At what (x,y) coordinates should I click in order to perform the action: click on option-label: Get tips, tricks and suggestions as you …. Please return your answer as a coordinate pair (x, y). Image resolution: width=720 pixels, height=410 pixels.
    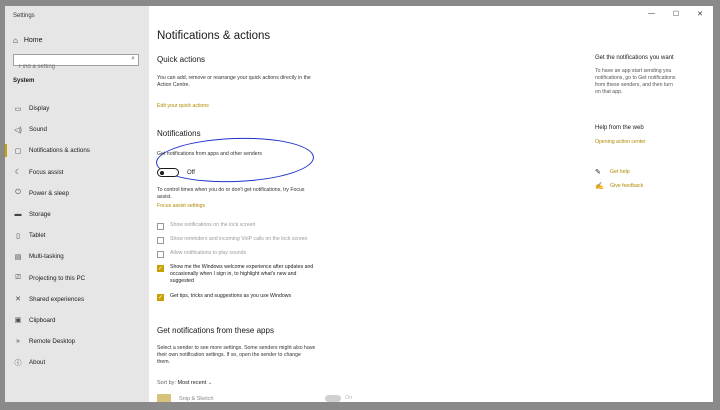
    Looking at the image, I should click on (230, 296).